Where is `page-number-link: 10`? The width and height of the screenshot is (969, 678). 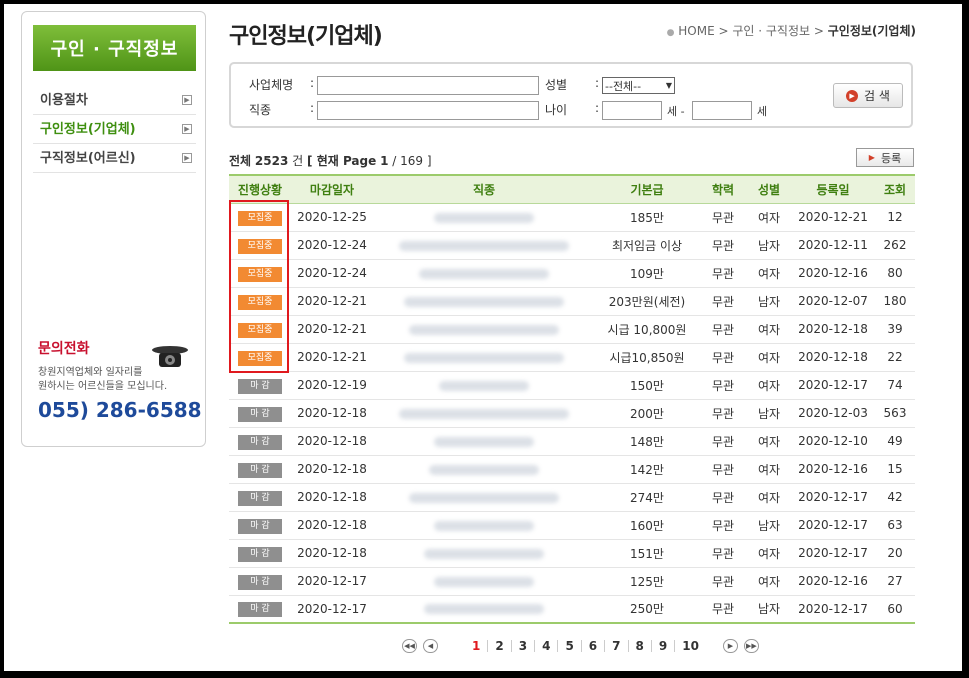 page-number-link: 10 is located at coordinates (690, 646).